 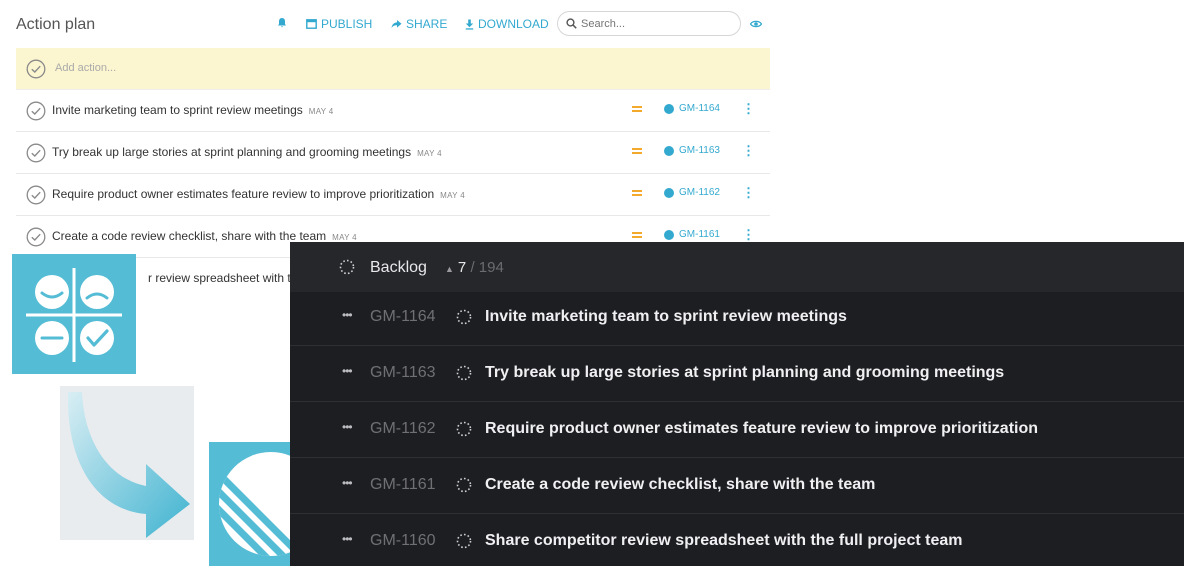 I want to click on search-box, so click(x=649, y=23).